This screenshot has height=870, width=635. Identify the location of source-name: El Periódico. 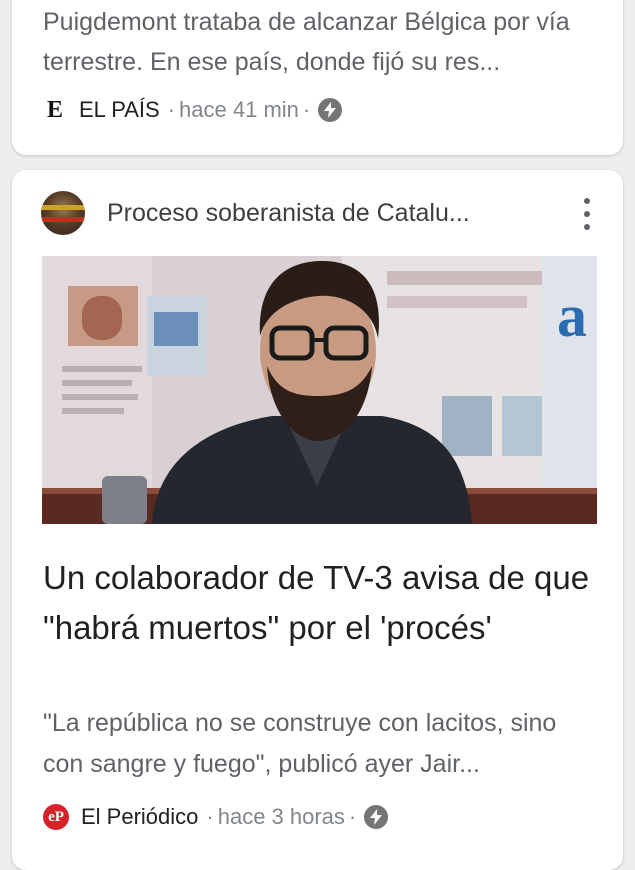
(139, 817).